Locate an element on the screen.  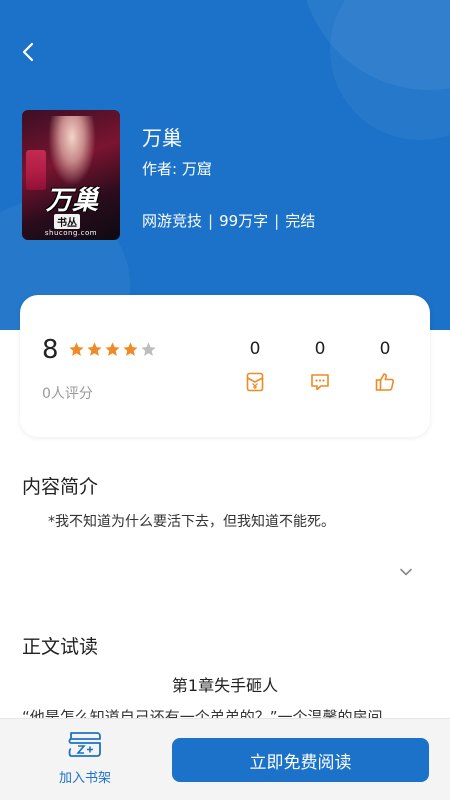
bookshelf-add-icon is located at coordinates (84, 744).